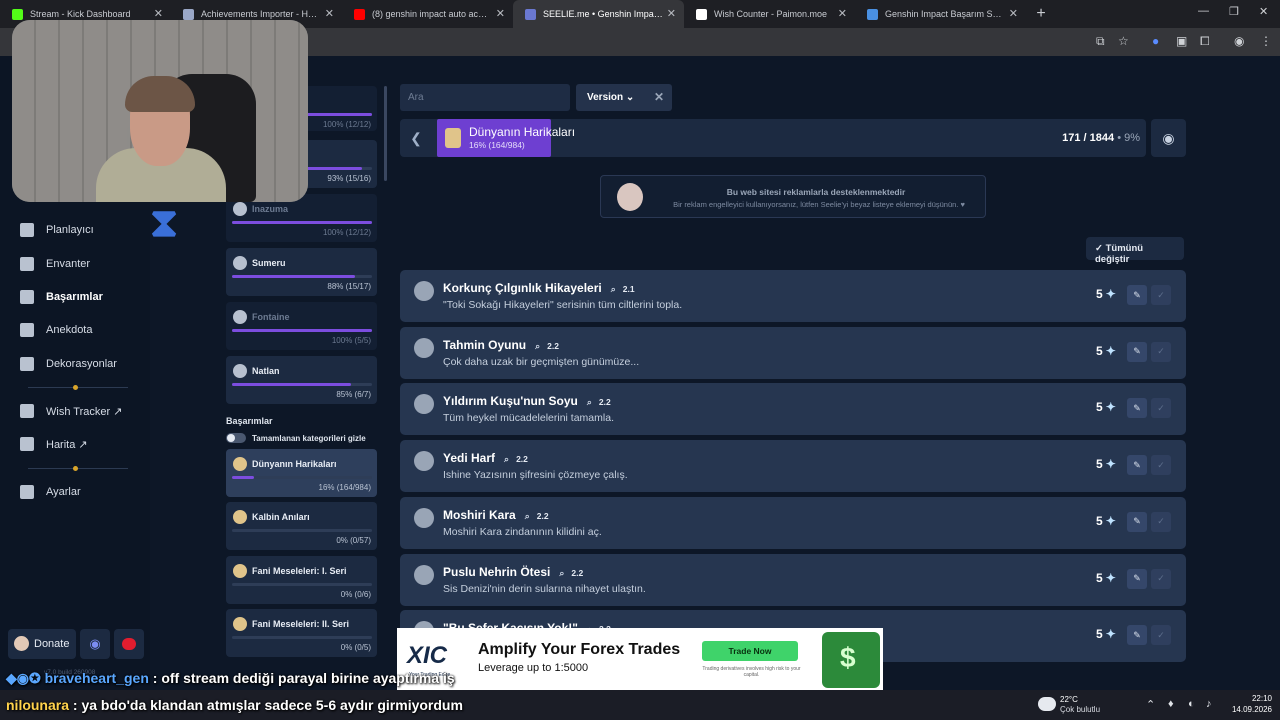 The image size is (1280, 720). Describe the element at coordinates (1041, 14) in the screenshot. I see `new-tab-button: +` at that location.